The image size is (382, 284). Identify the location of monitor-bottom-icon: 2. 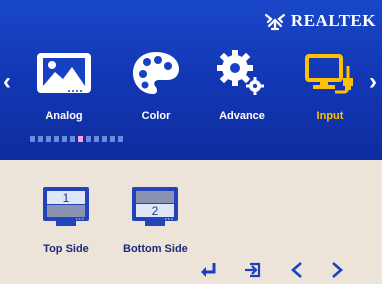
(155, 206).